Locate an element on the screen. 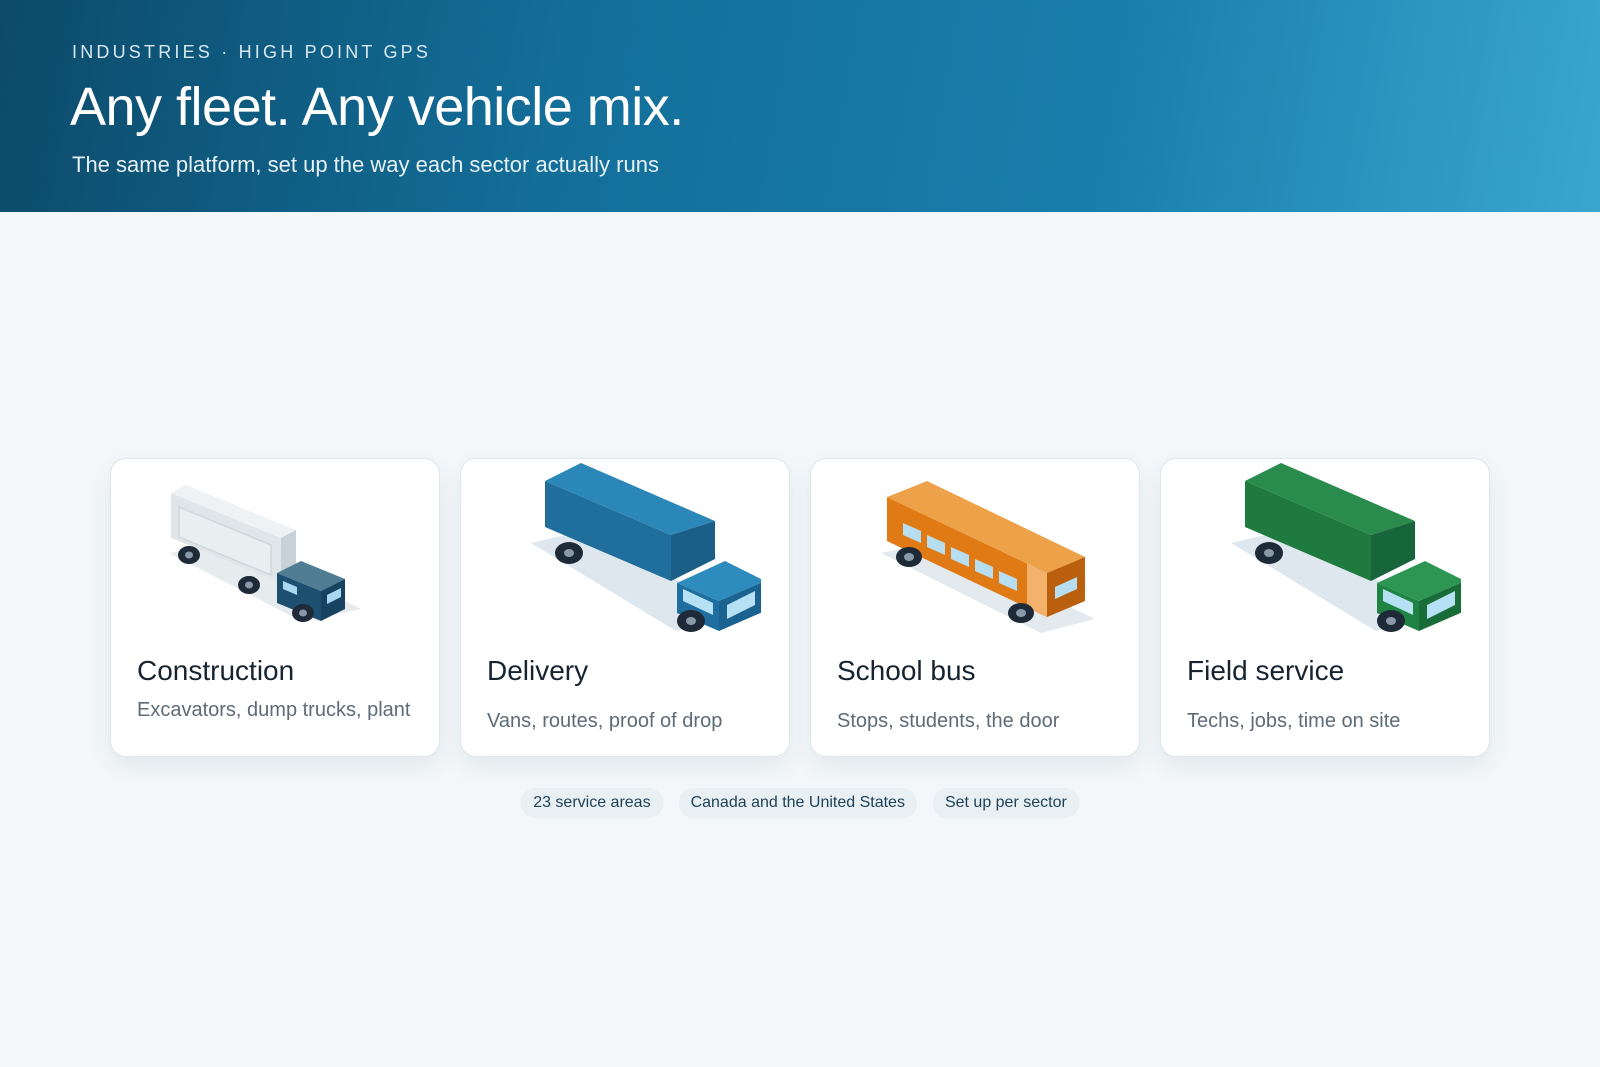 The image size is (1600, 1067). card-title: Delivery is located at coordinates (538, 670).